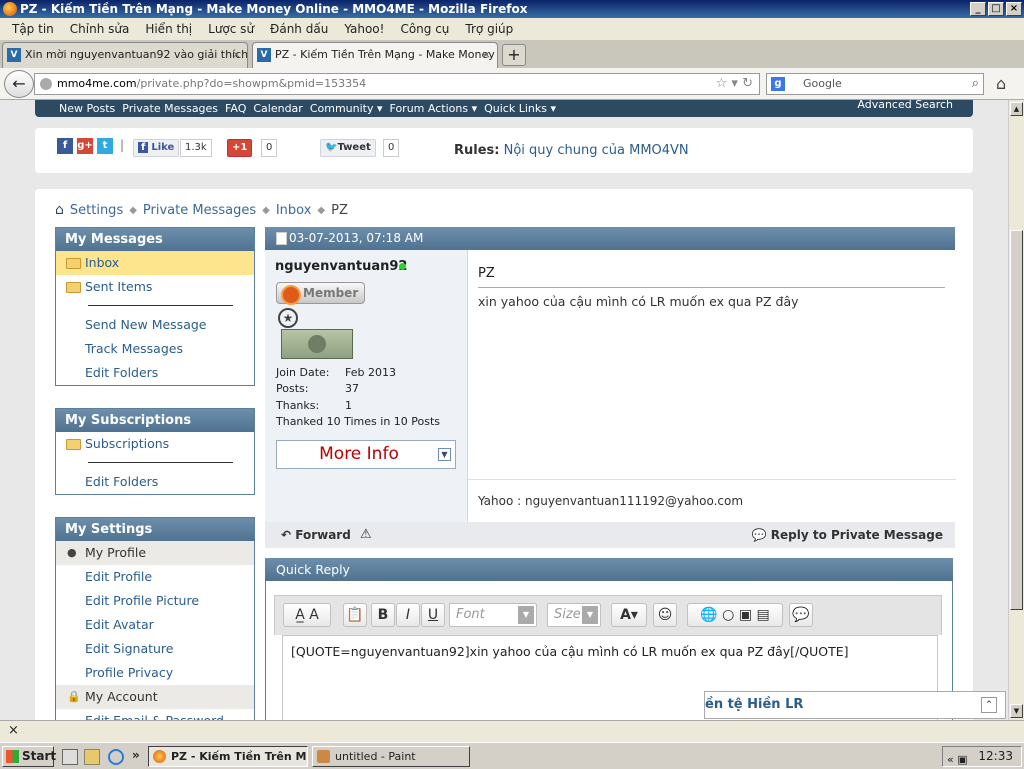 The width and height of the screenshot is (1024, 769). I want to click on report-warning-icon: ⚠, so click(366, 534).